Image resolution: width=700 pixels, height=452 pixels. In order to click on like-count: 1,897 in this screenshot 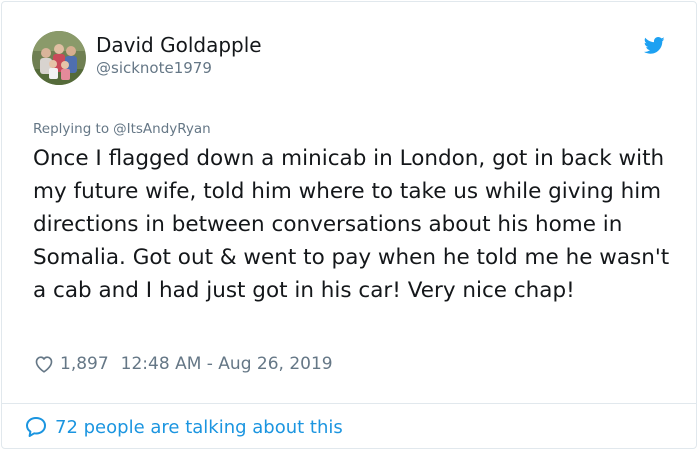, I will do `click(84, 364)`.